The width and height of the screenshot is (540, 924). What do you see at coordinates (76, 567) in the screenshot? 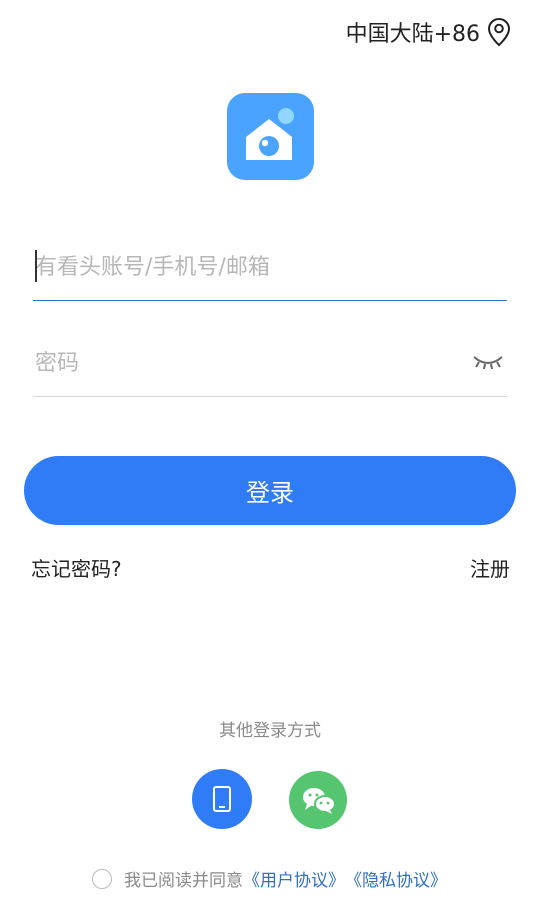
I see `forgot-password-link: 忘记密码?` at bounding box center [76, 567].